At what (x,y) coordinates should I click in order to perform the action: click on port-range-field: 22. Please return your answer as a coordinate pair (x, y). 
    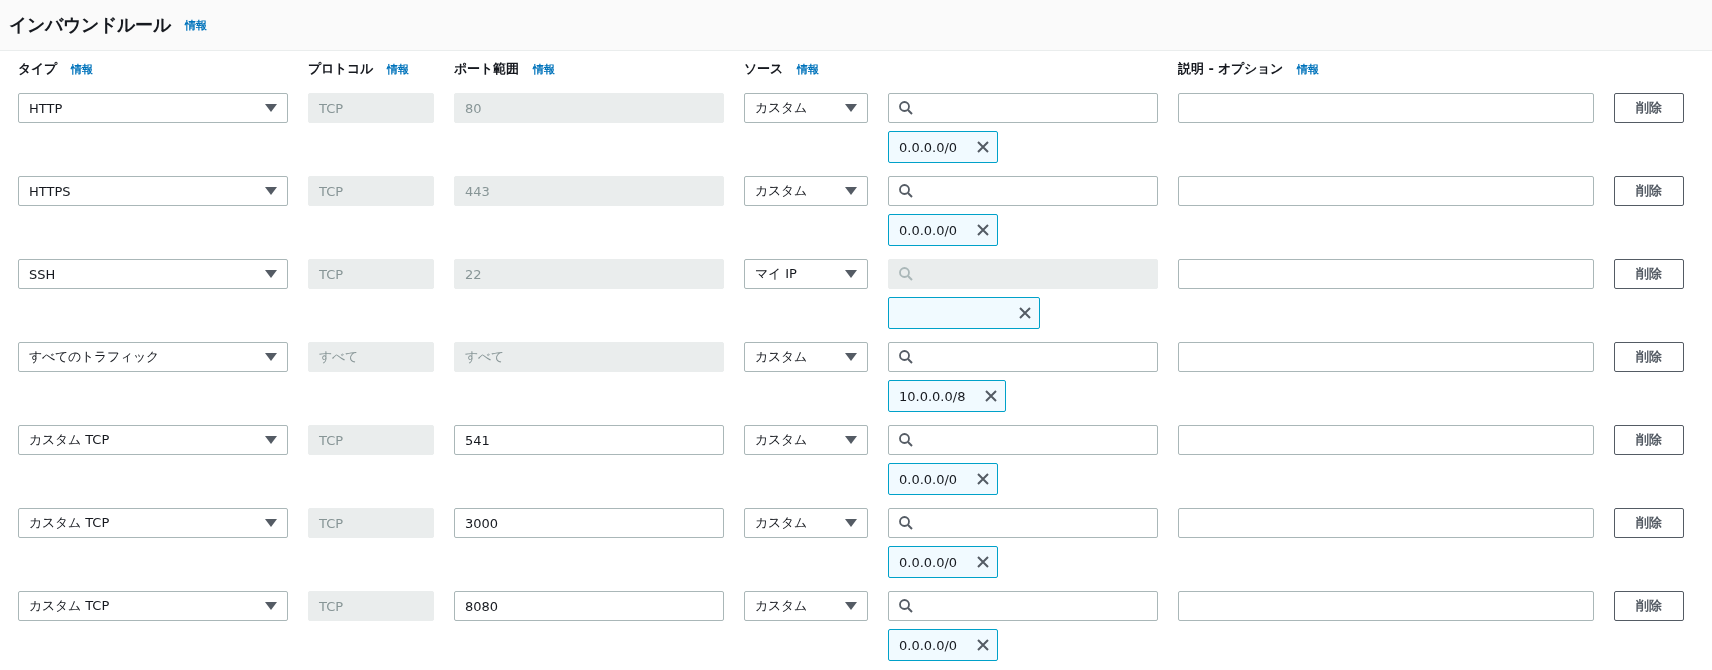
    Looking at the image, I should click on (589, 274).